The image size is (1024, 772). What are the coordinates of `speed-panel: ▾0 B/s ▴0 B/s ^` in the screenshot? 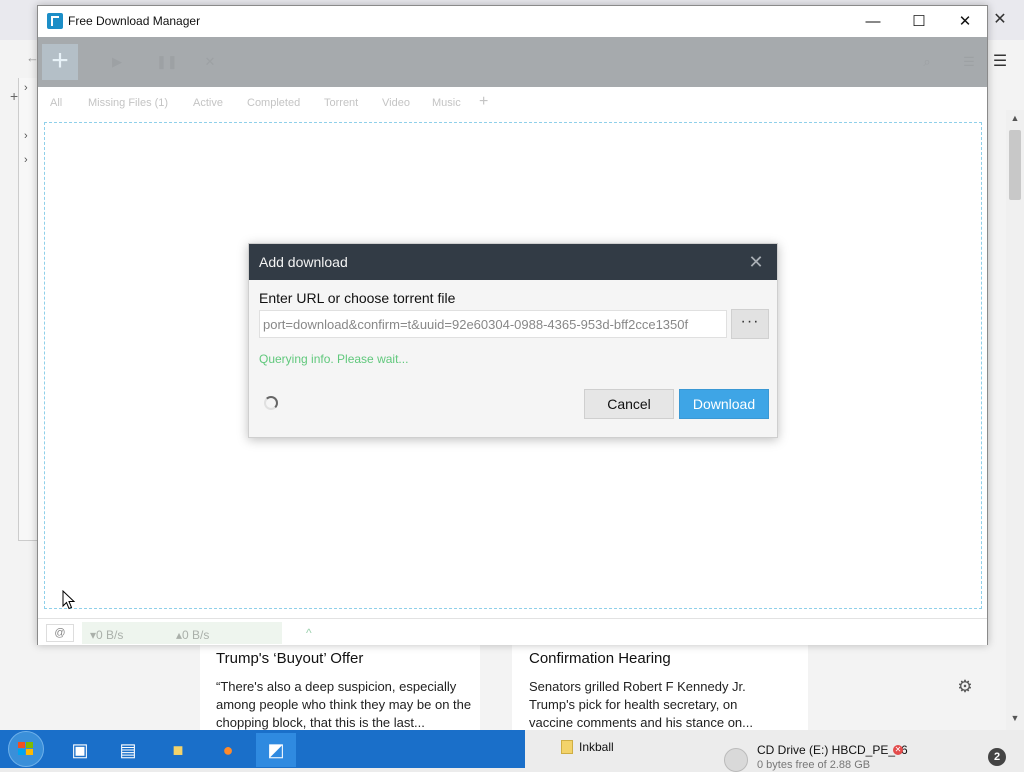 It's located at (197, 633).